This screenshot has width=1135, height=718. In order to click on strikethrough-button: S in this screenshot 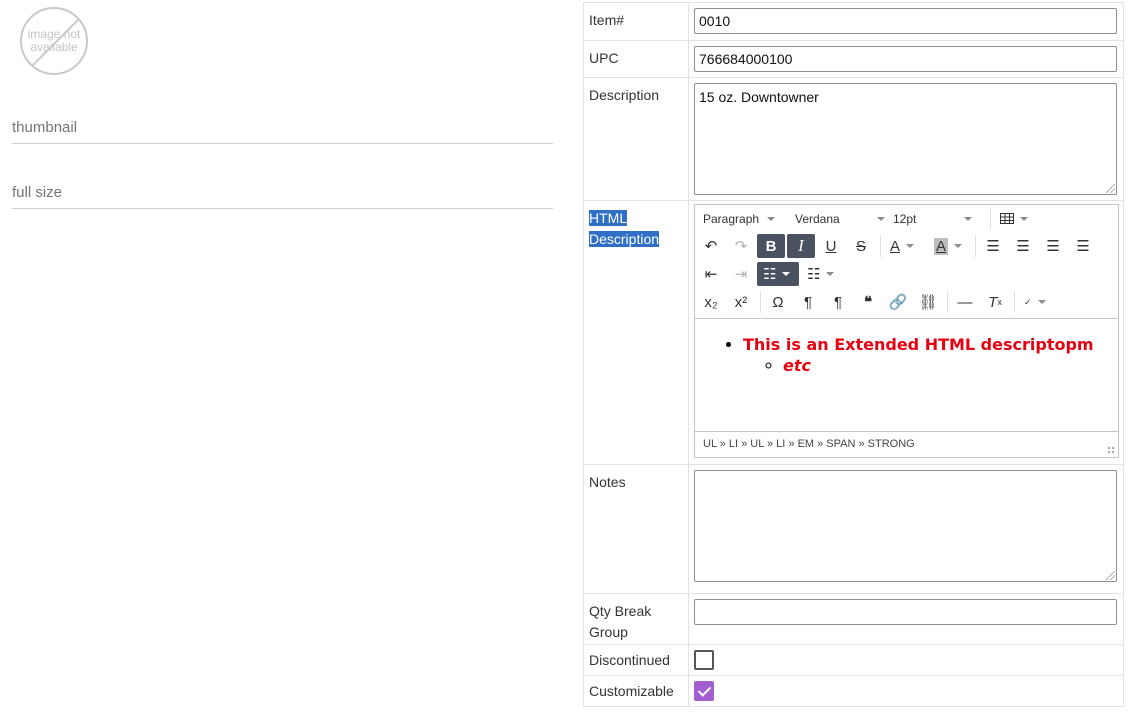, I will do `click(861, 246)`.